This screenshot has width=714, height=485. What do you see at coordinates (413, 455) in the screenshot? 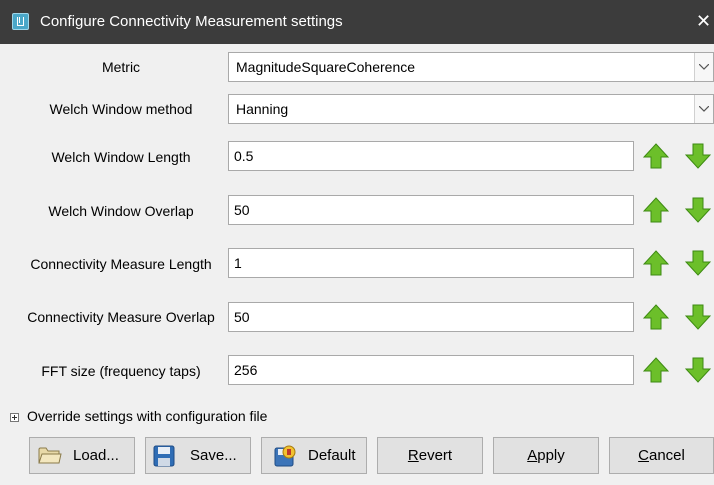
I see `revert-mnemonic: R` at bounding box center [413, 455].